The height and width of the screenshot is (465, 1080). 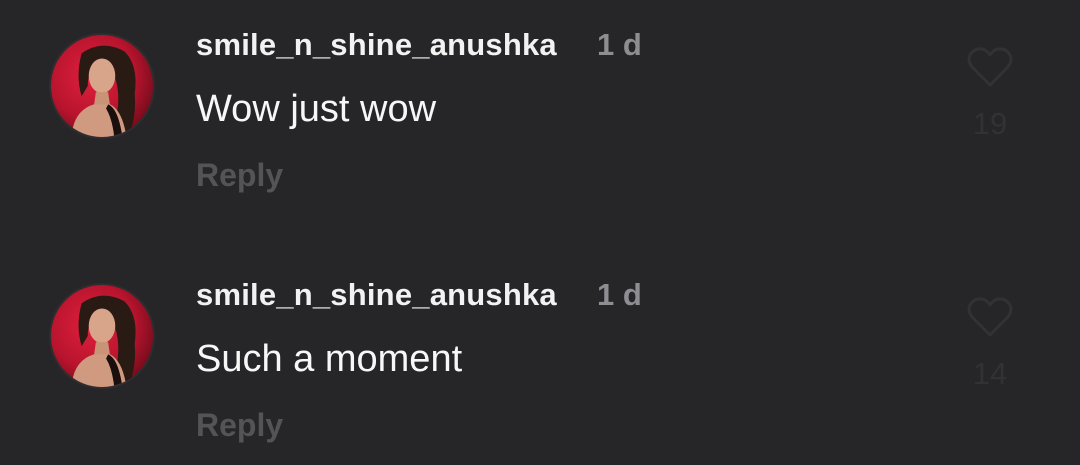 What do you see at coordinates (990, 123) in the screenshot?
I see `like-count: 19` at bounding box center [990, 123].